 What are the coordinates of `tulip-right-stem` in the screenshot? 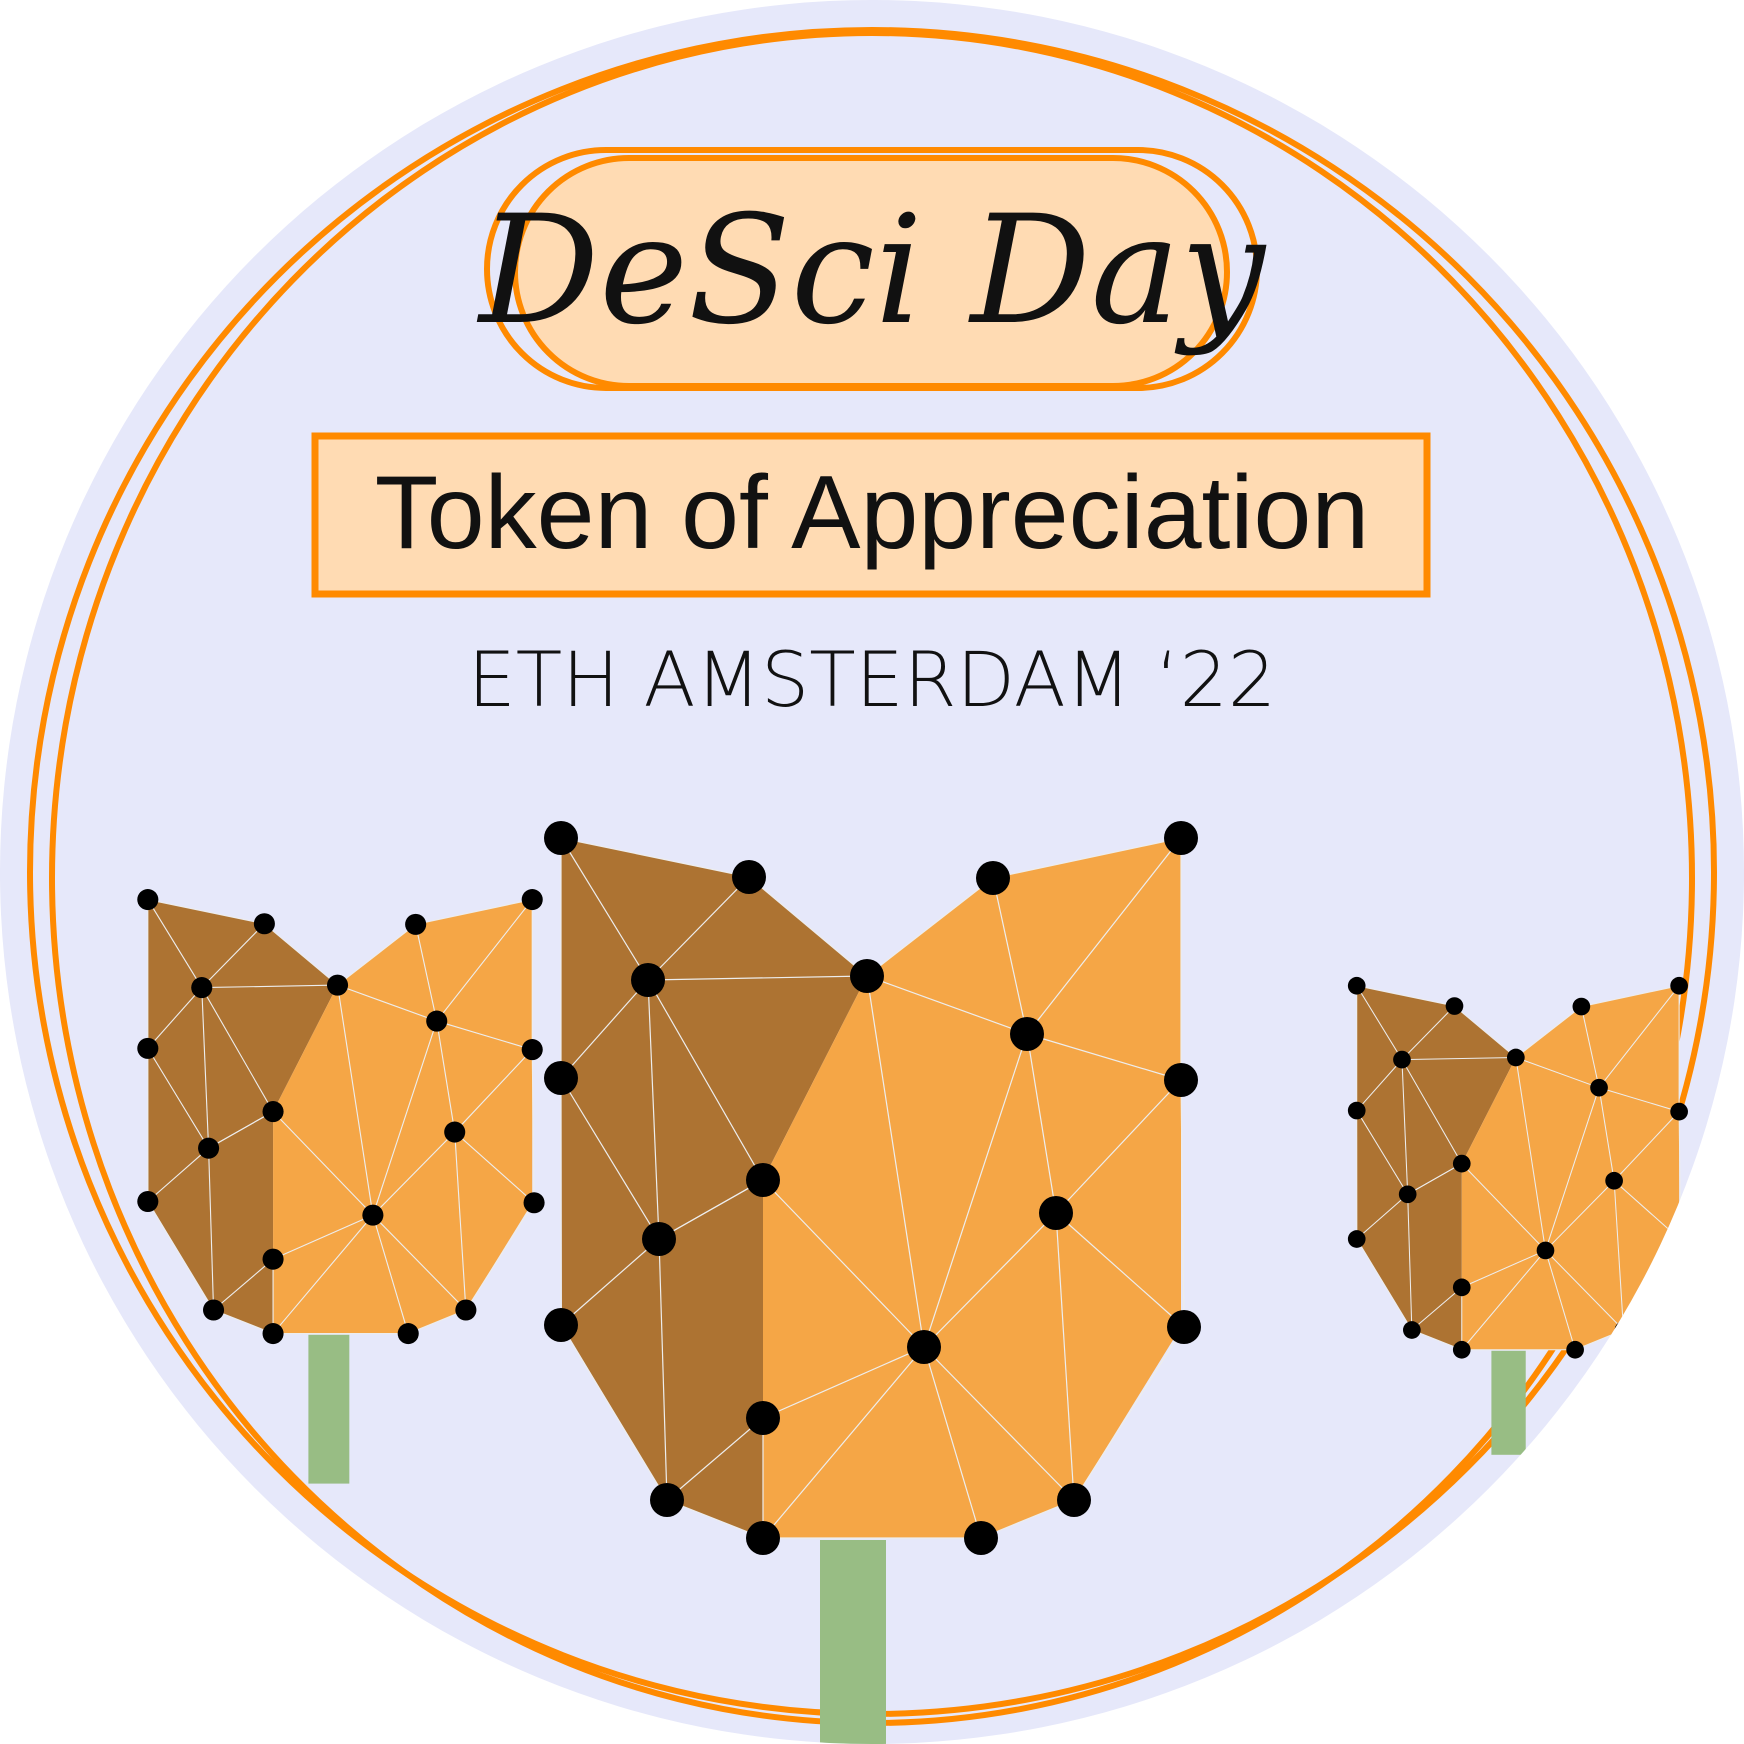 It's located at (1508, 1402).